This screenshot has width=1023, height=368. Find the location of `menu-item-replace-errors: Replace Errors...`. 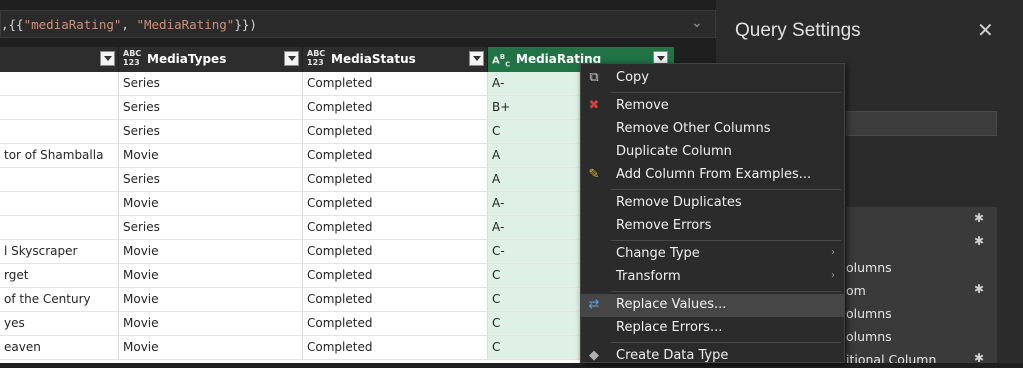

menu-item-replace-errors: Replace Errors... is located at coordinates (712, 328).